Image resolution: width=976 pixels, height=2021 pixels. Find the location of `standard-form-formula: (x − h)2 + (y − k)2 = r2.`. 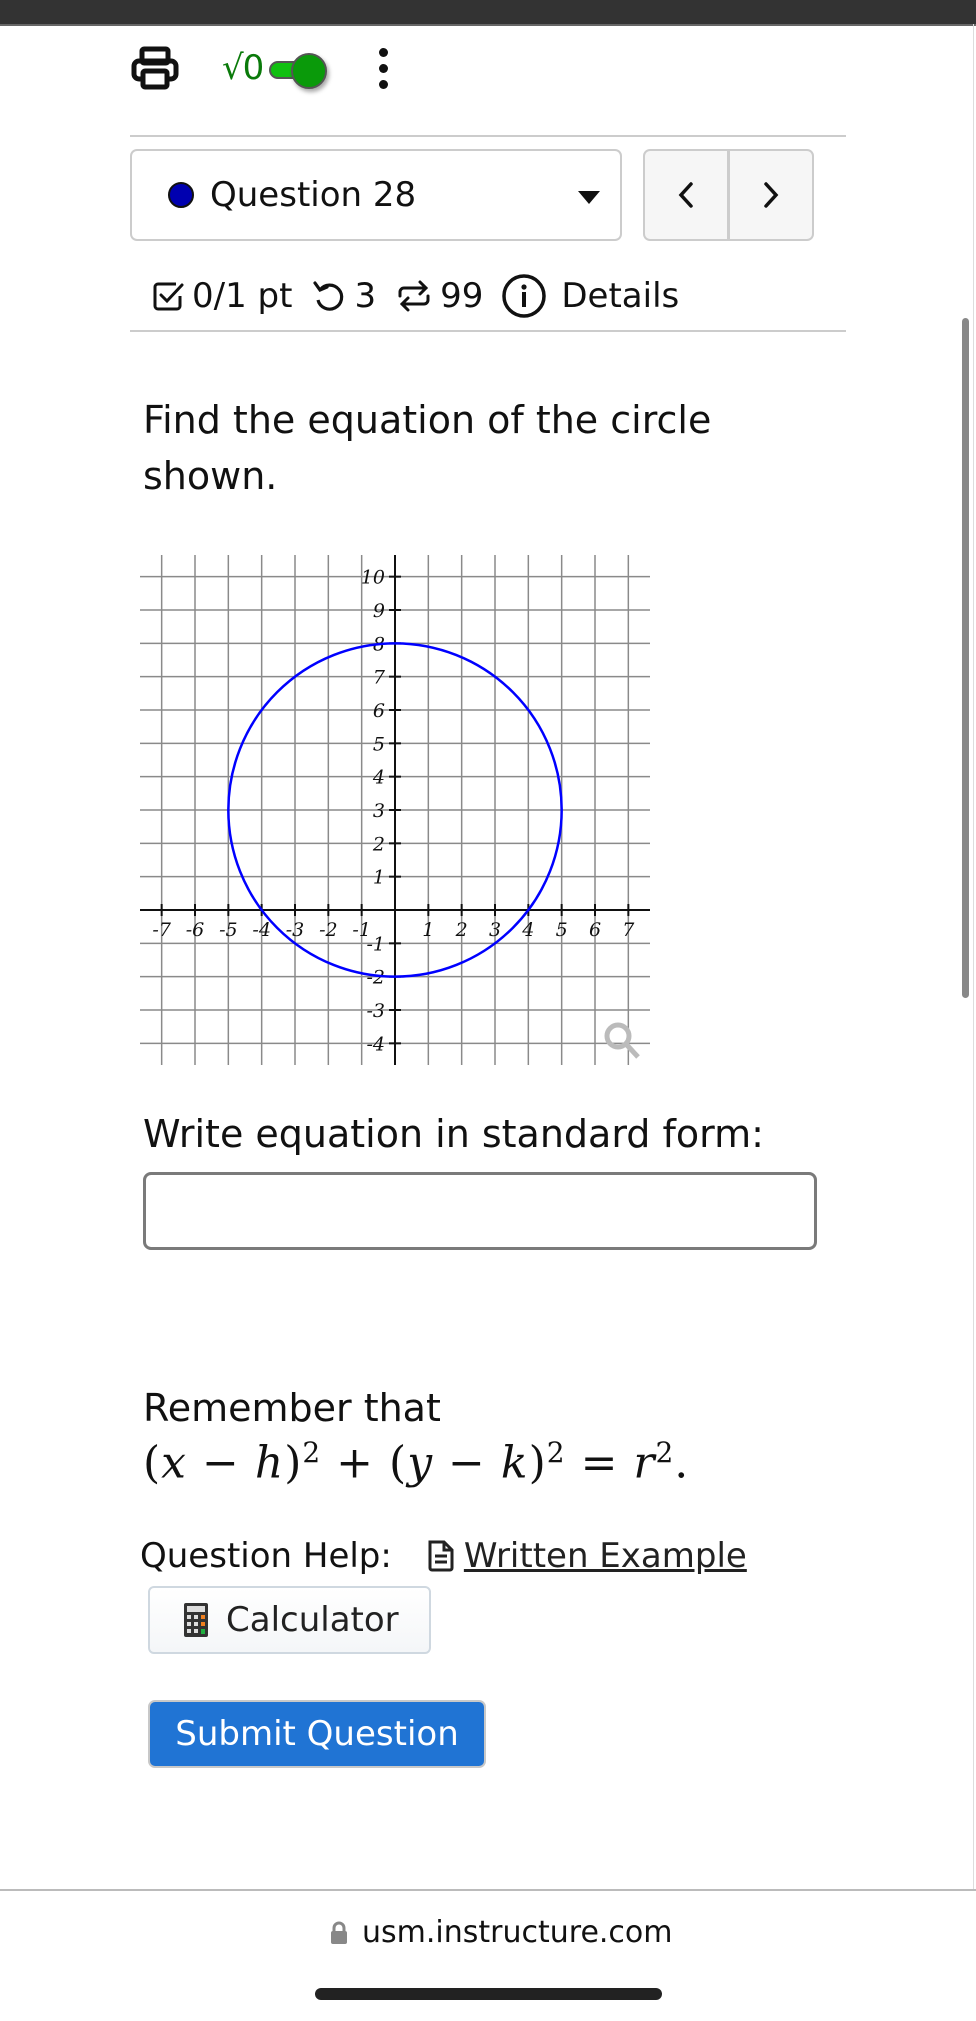

standard-form-formula: (x − h)2 + (y − k)2 = r2. is located at coordinates (416, 1462).